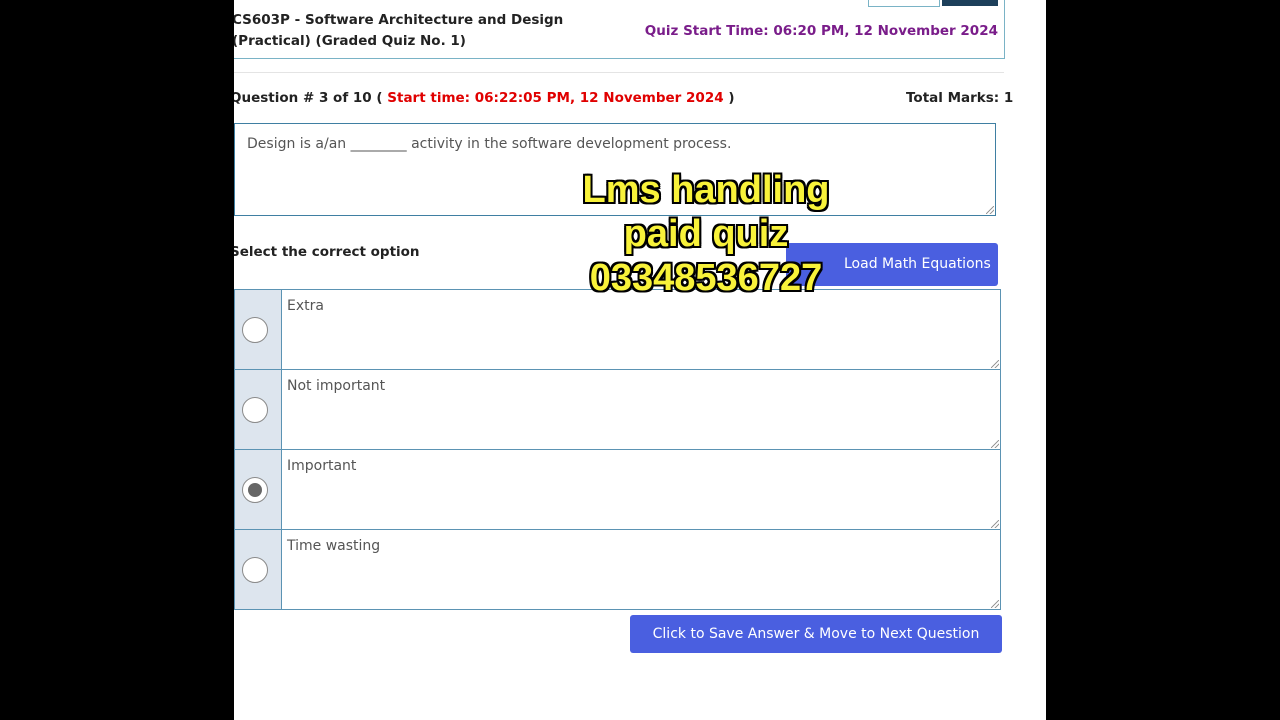  What do you see at coordinates (336, 386) in the screenshot?
I see `option-text: Not important` at bounding box center [336, 386].